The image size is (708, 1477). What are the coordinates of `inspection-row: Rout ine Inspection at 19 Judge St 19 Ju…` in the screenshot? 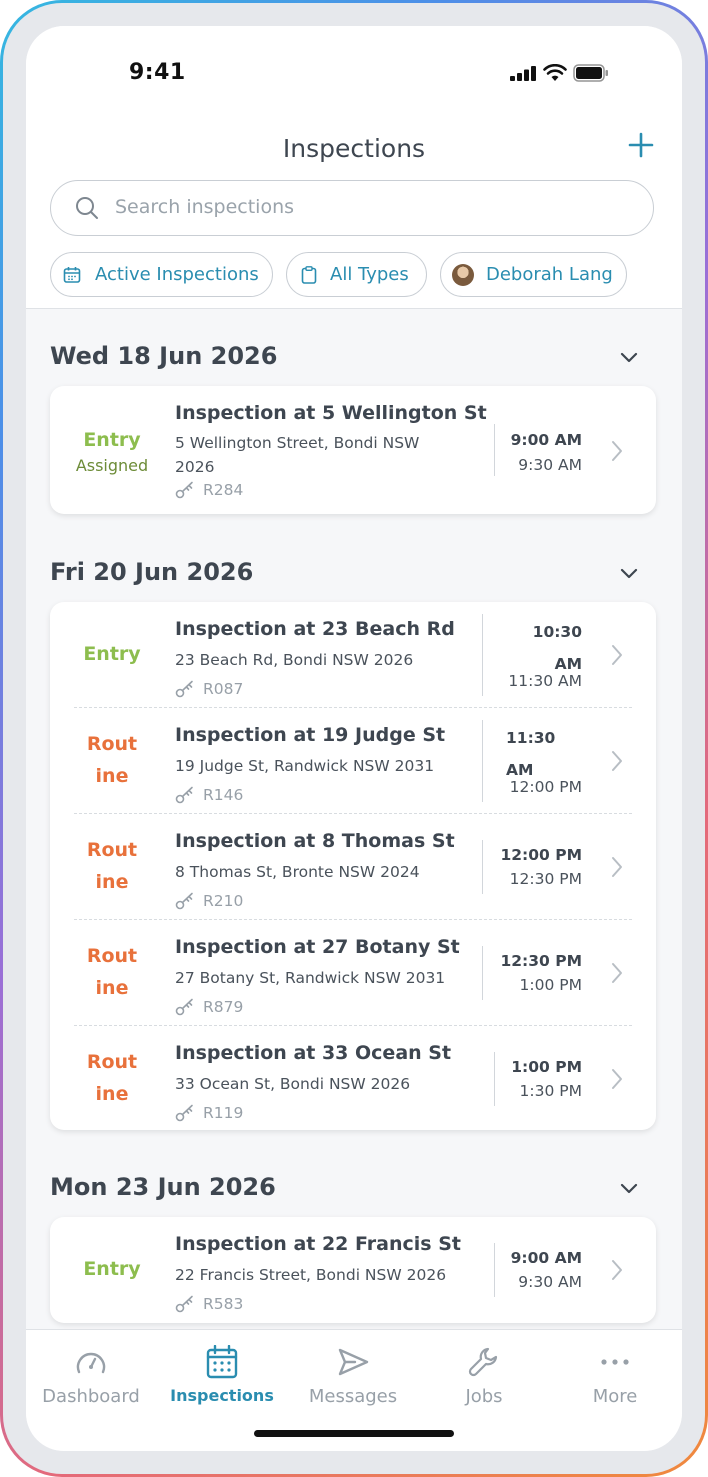 It's located at (353, 761).